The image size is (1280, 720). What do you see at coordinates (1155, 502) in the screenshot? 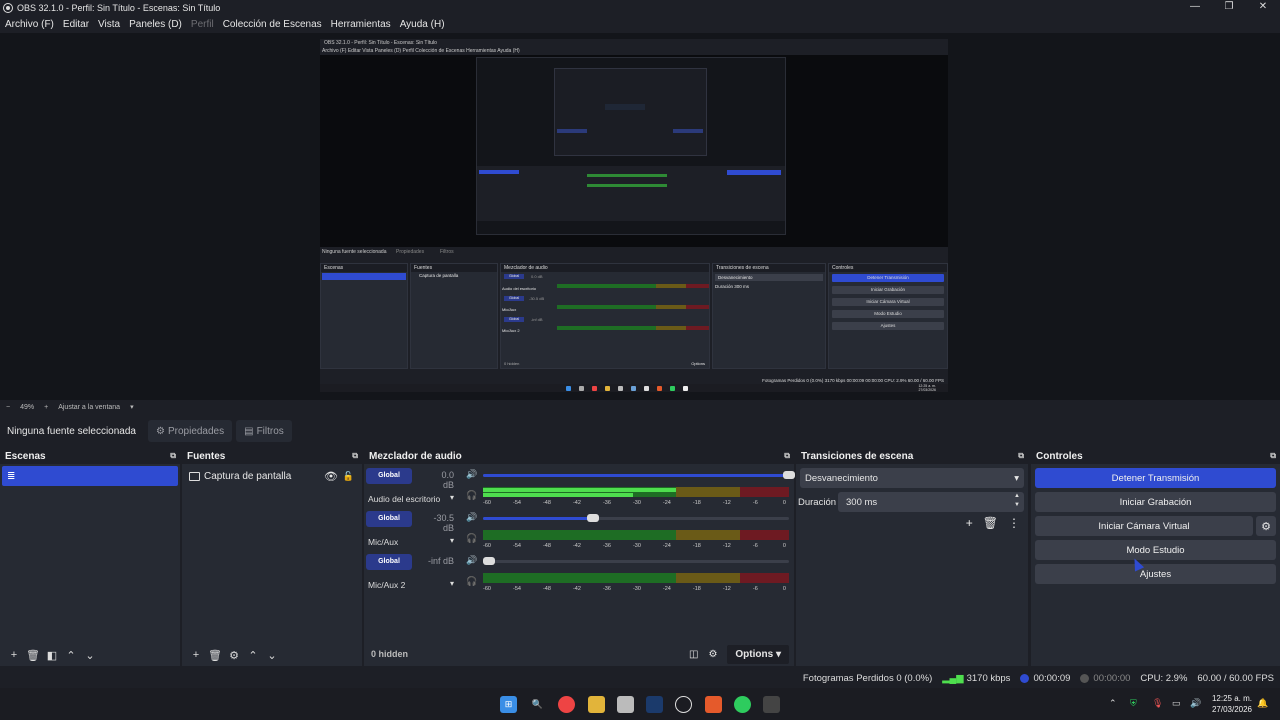
I see `start-recording-button: Iniciar Grabación` at bounding box center [1155, 502].